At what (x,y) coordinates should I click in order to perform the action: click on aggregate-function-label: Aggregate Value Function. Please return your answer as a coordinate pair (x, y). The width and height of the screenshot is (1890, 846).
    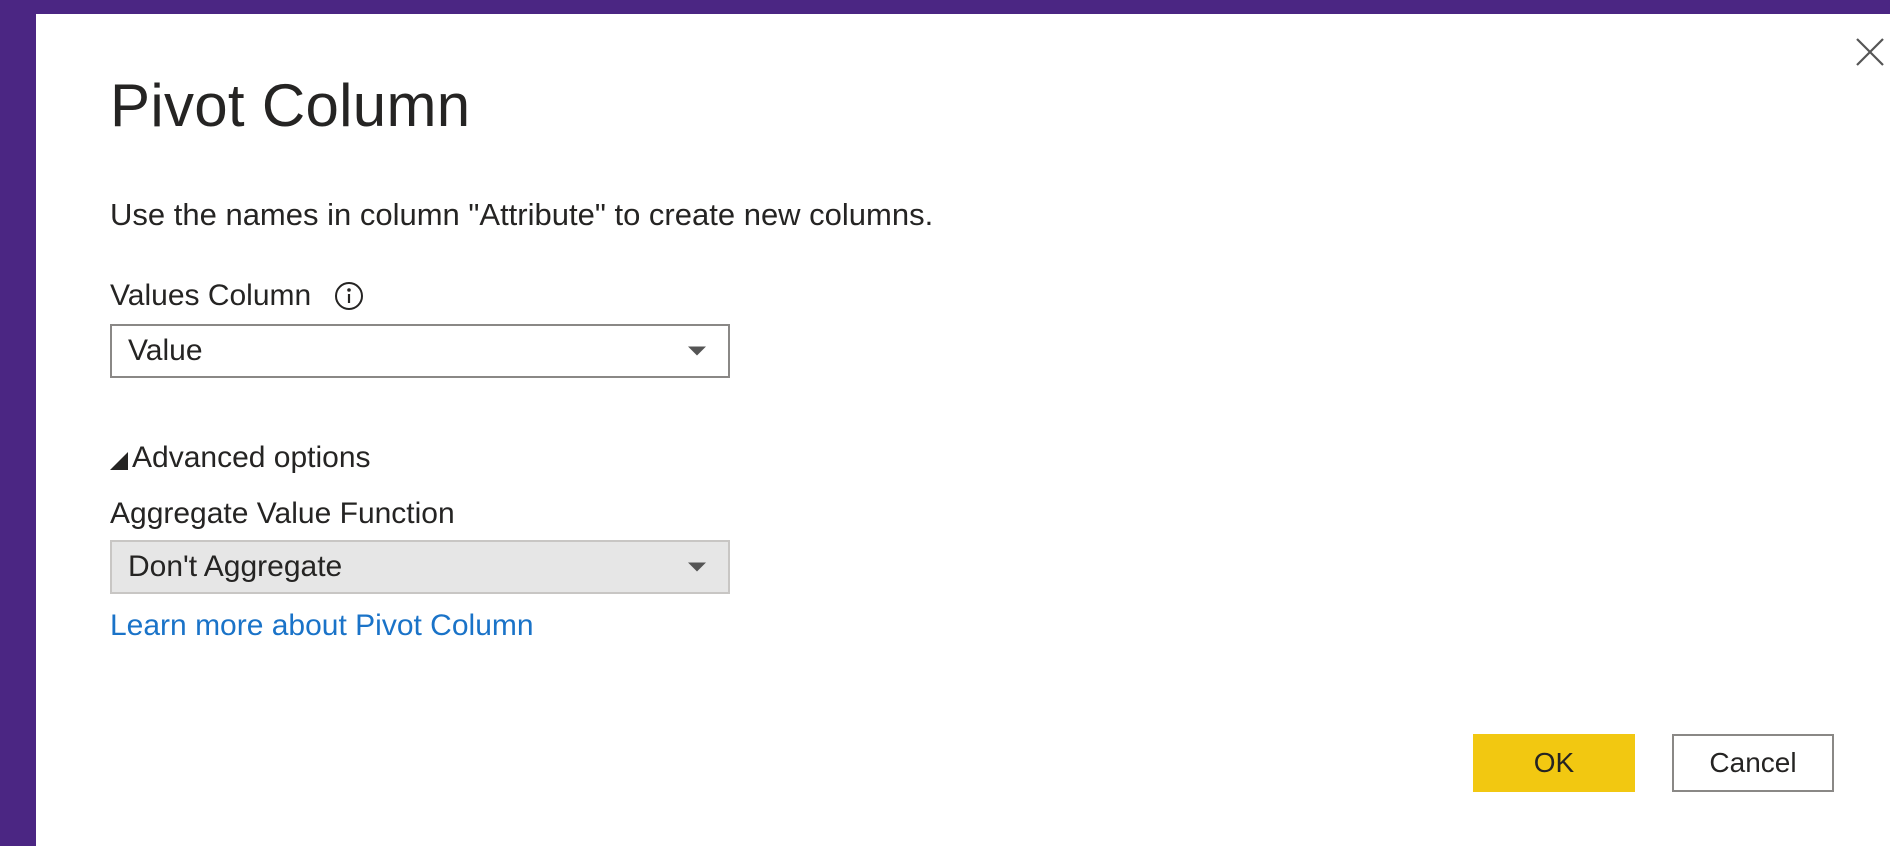
    Looking at the image, I should click on (282, 513).